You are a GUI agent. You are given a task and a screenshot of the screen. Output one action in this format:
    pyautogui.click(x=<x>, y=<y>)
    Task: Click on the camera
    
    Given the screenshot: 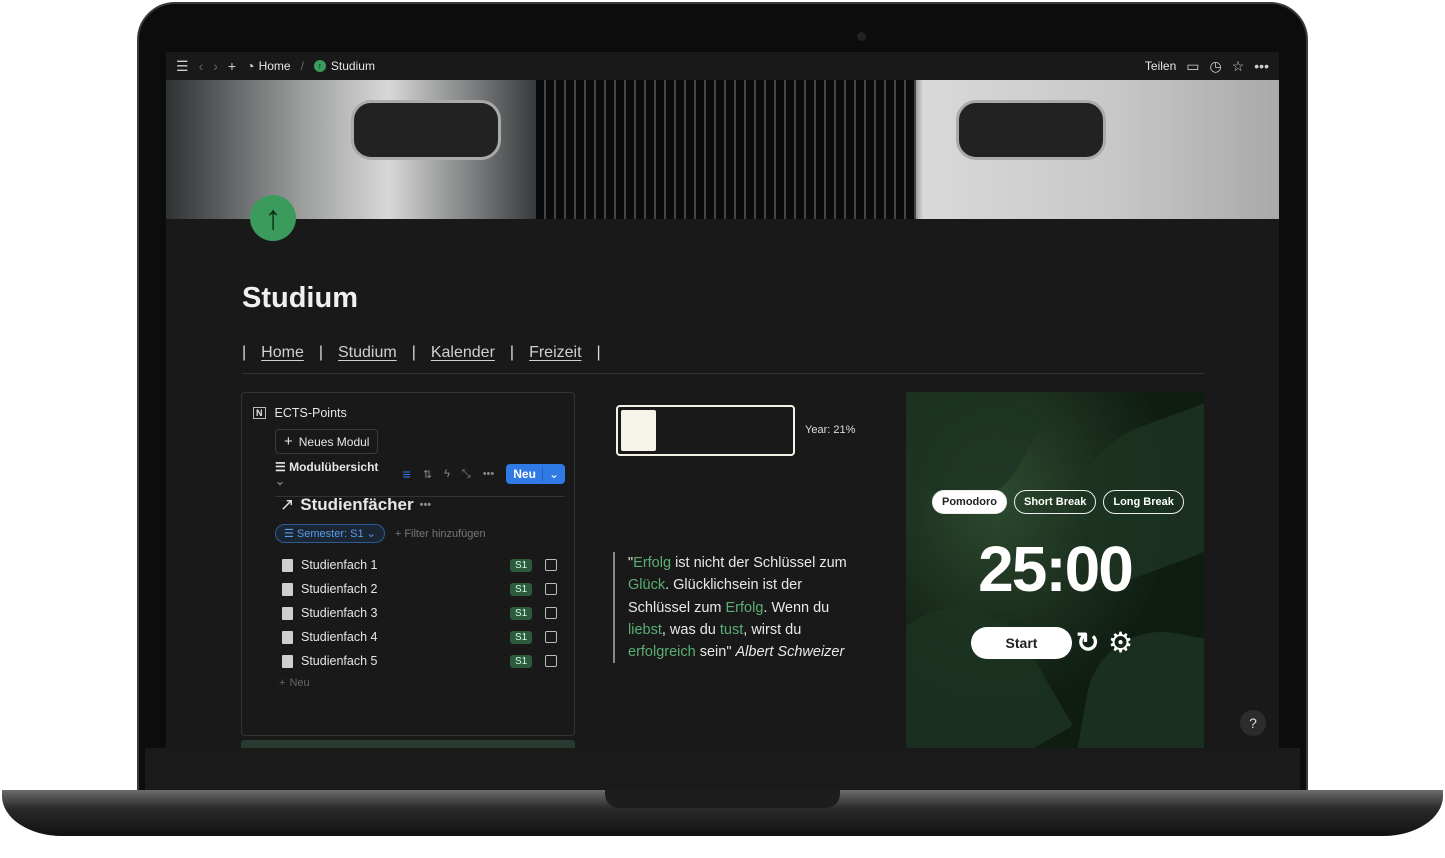 What is the action you would take?
    pyautogui.click(x=861, y=36)
    